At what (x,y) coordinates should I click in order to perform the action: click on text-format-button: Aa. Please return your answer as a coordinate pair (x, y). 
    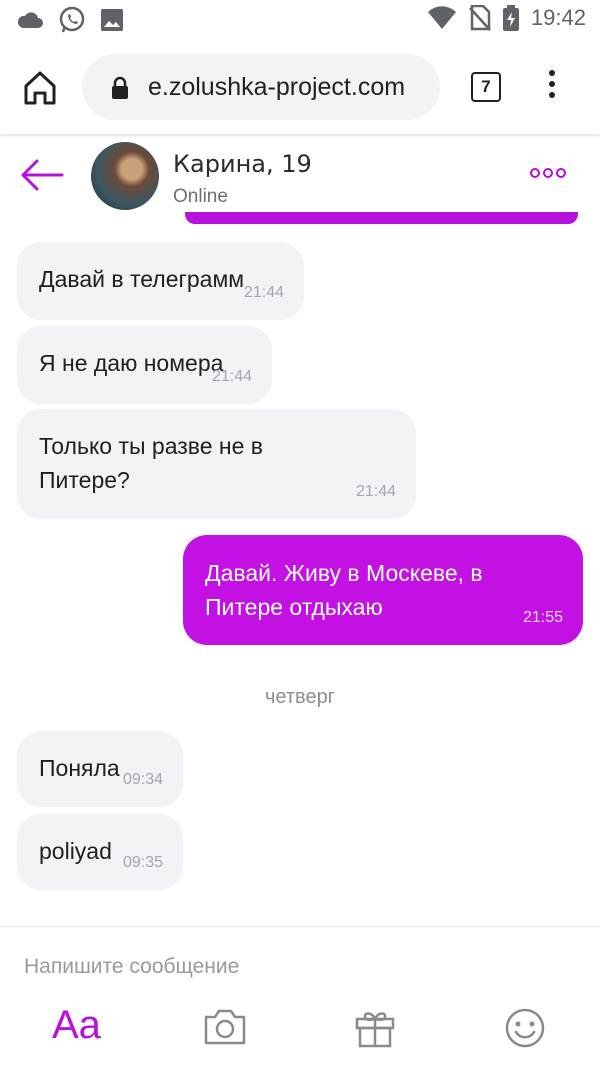
    Looking at the image, I should click on (76, 1025).